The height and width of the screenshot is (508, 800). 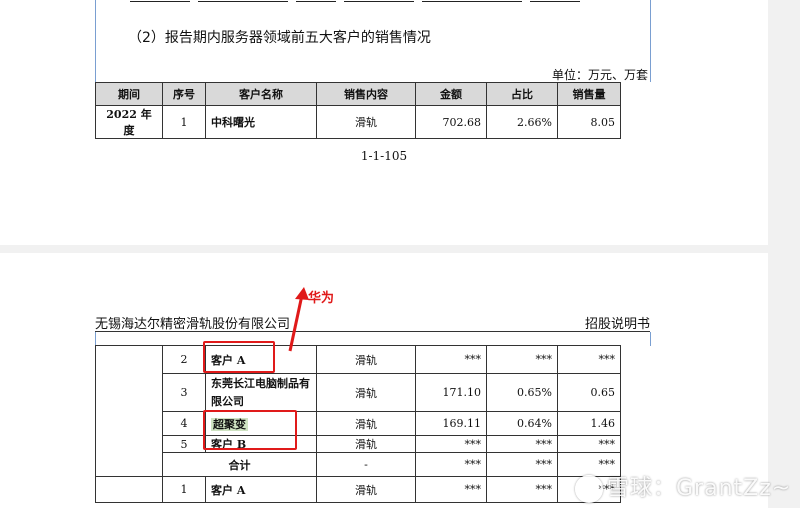 What do you see at coordinates (250, 430) in the screenshot?
I see `annotation-box-chaojubian` at bounding box center [250, 430].